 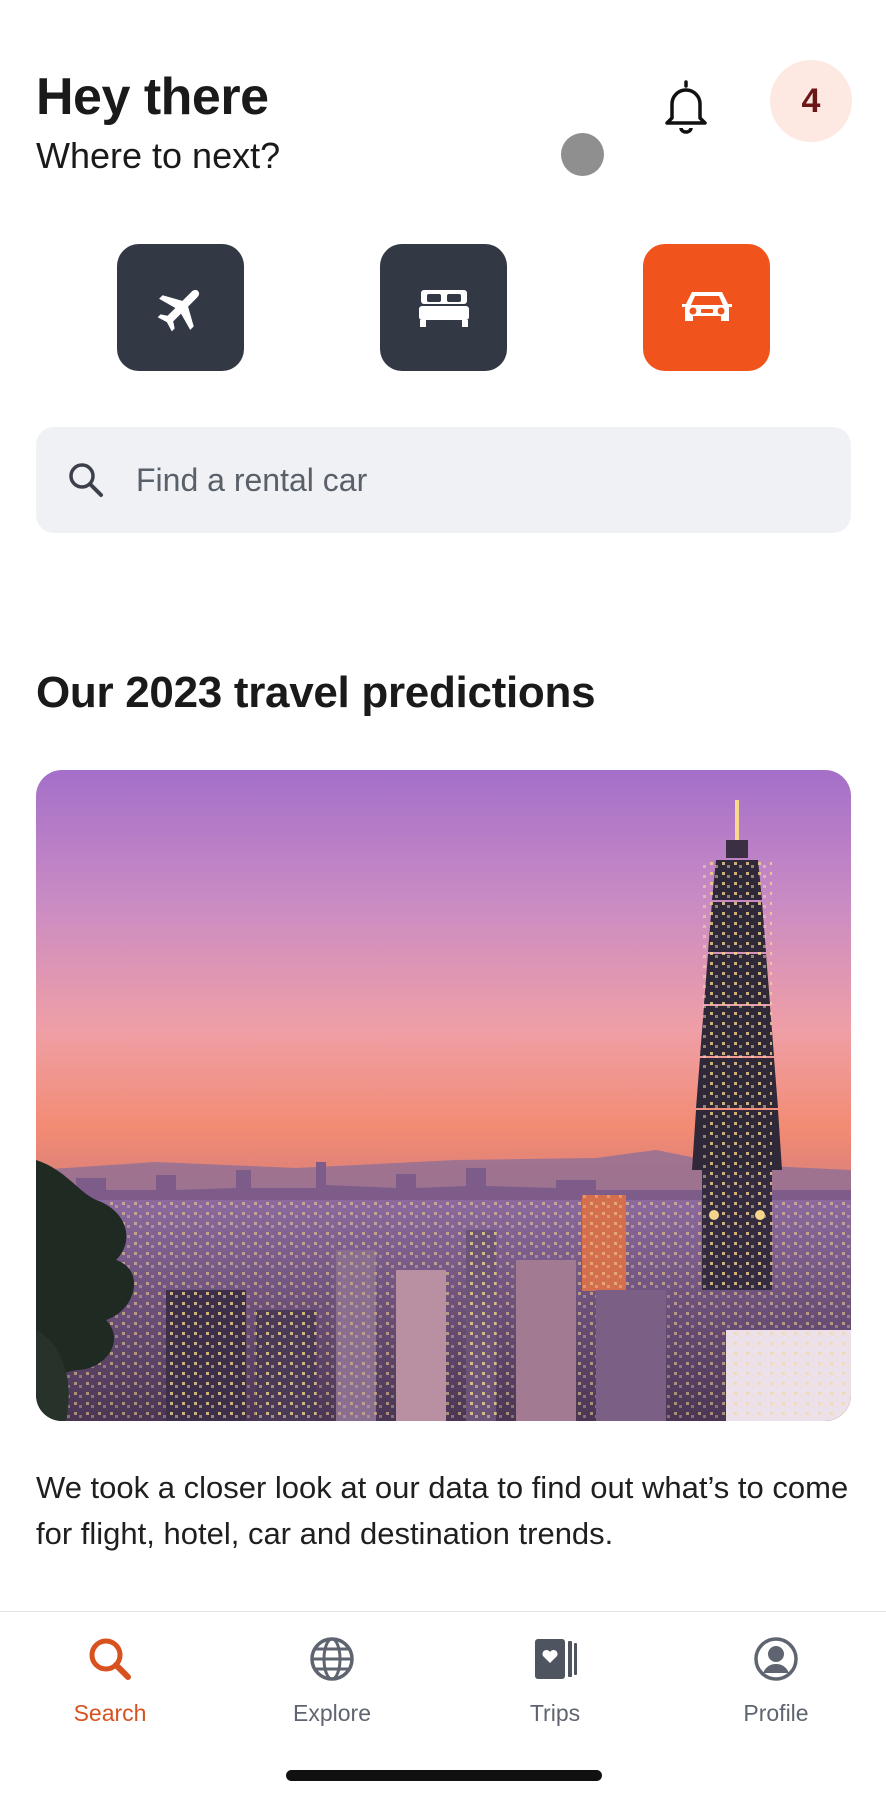 I want to click on search-bar, so click(x=443, y=480).